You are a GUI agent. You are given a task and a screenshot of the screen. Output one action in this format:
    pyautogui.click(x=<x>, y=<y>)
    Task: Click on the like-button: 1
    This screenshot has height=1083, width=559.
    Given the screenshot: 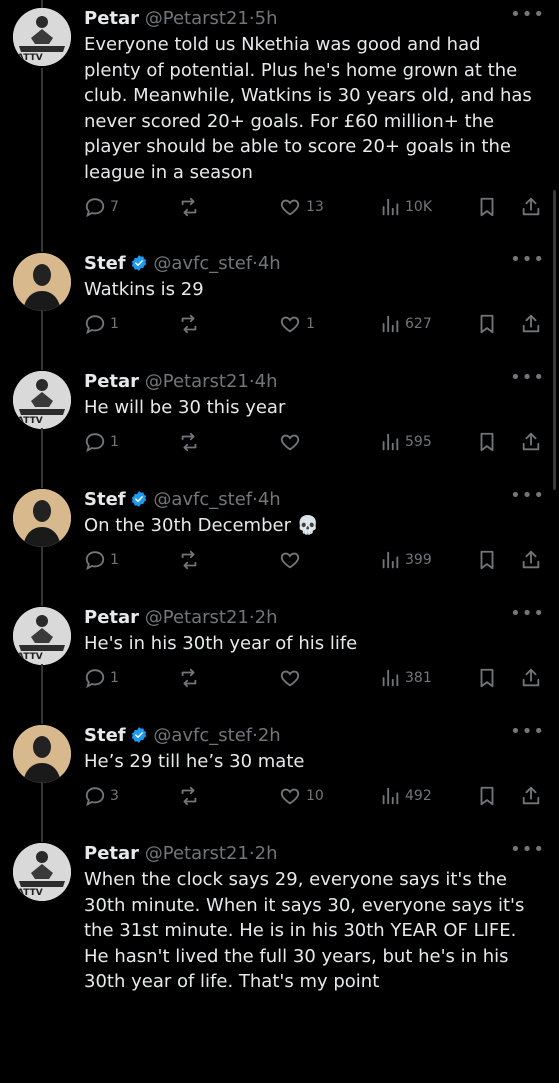 What is the action you would take?
    pyautogui.click(x=296, y=324)
    